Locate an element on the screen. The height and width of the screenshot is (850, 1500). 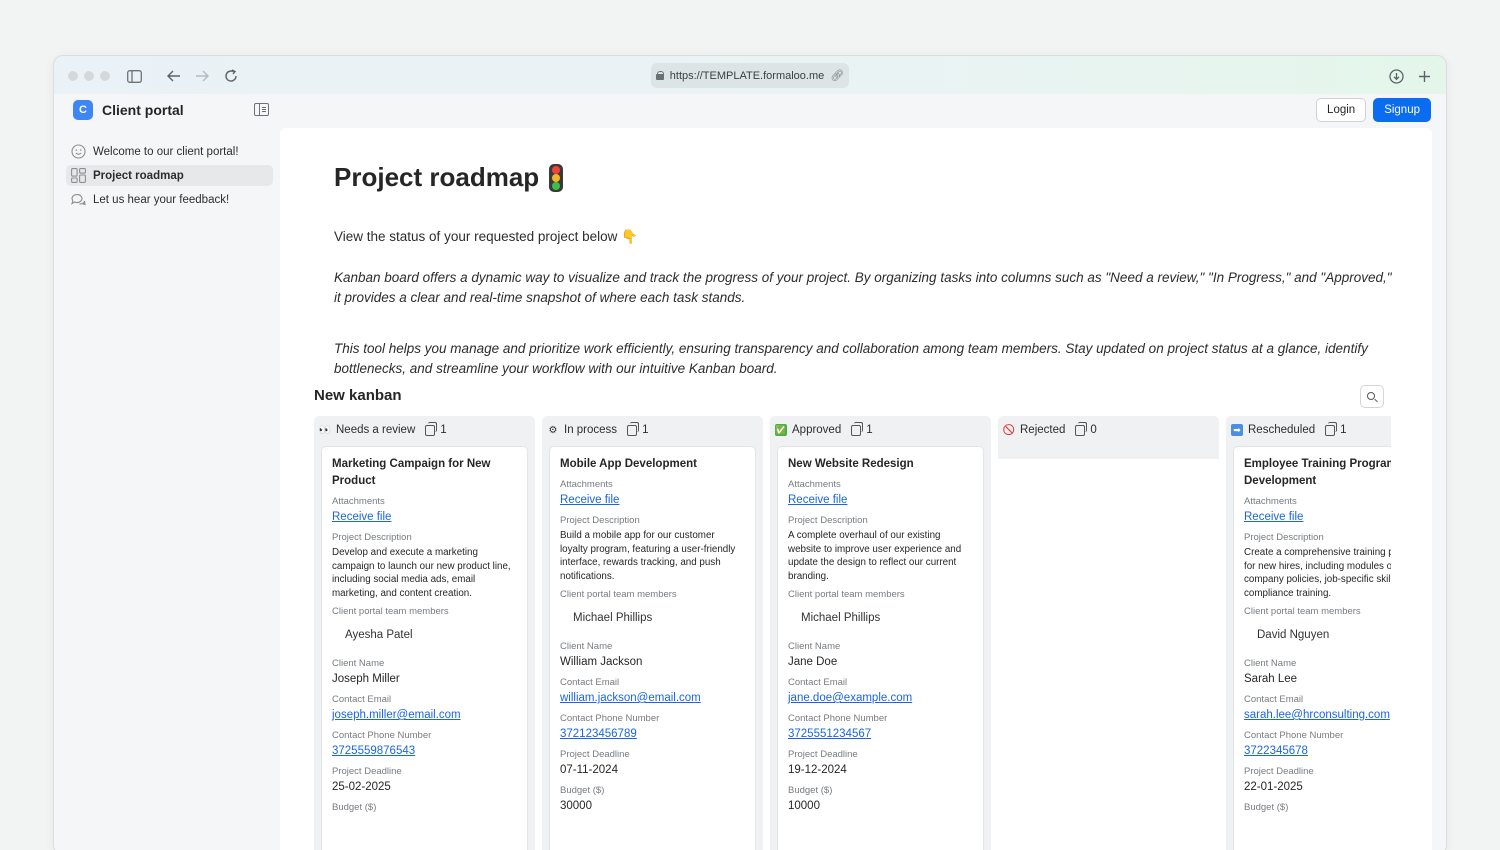
column-header: 👀 Needs a review 1 is located at coordinates (424, 430).